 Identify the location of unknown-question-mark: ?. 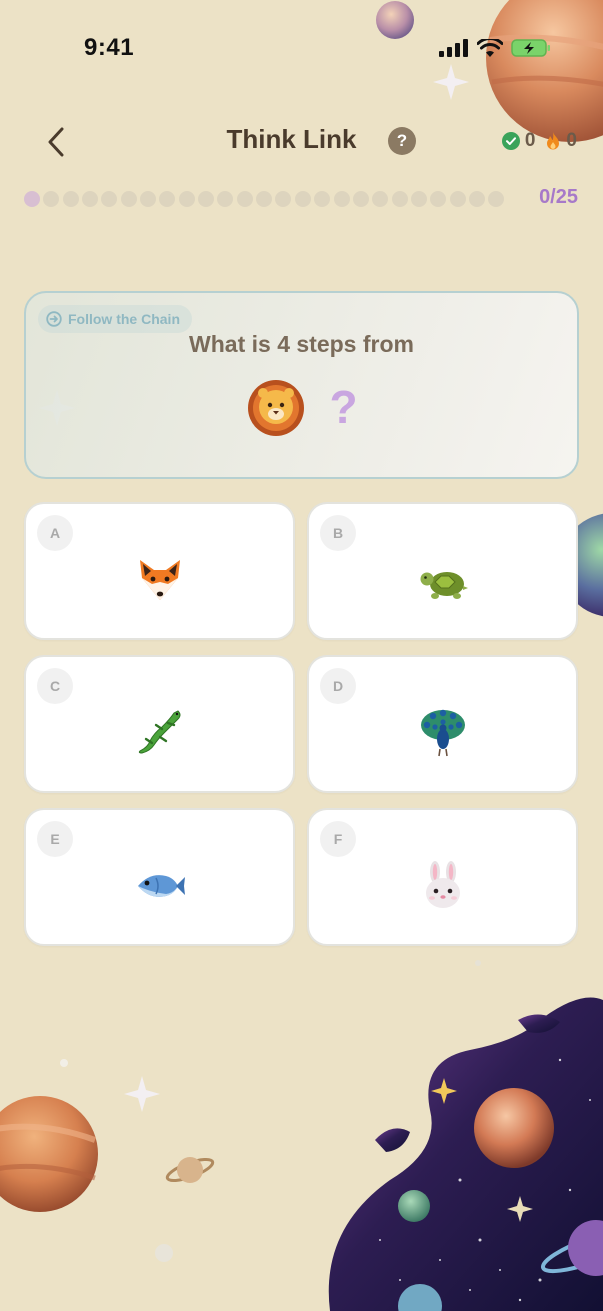
(343, 407).